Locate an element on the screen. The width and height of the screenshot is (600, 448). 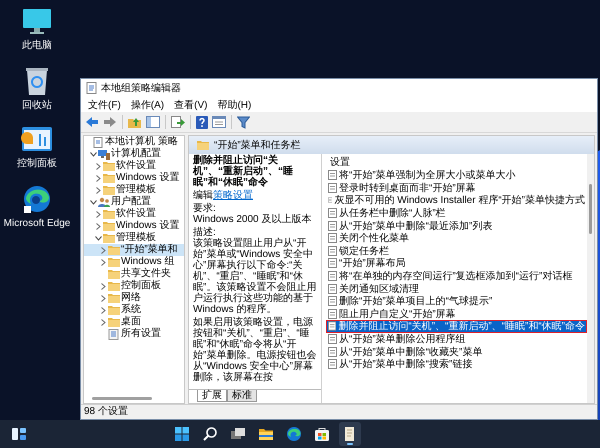
taskbar-button is located at coordinates (350, 434).